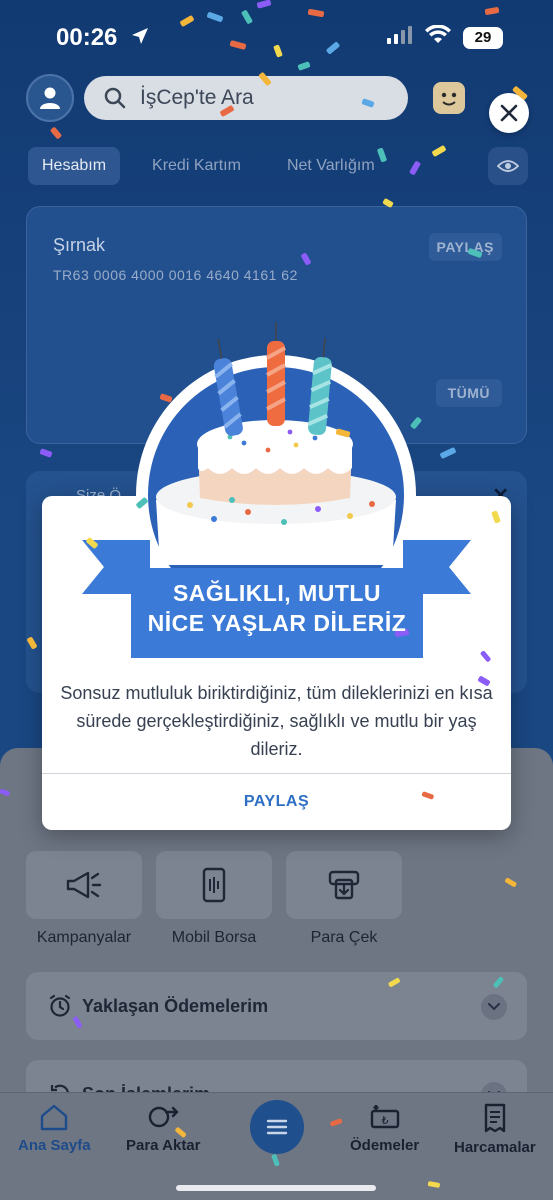  Describe the element at coordinates (277, 608) in the screenshot. I see `birthday-ribbon-title: SAĞLIKLI, MUTLU NİCE YAŞLAR DİLERİZ` at that location.